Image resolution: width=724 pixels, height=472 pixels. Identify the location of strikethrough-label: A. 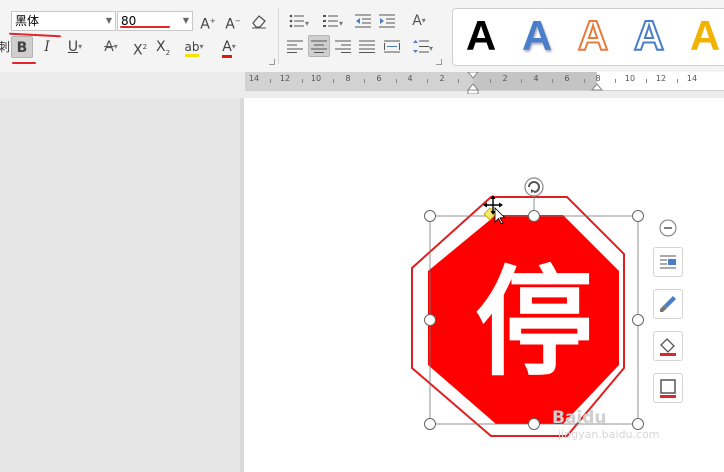
(109, 47).